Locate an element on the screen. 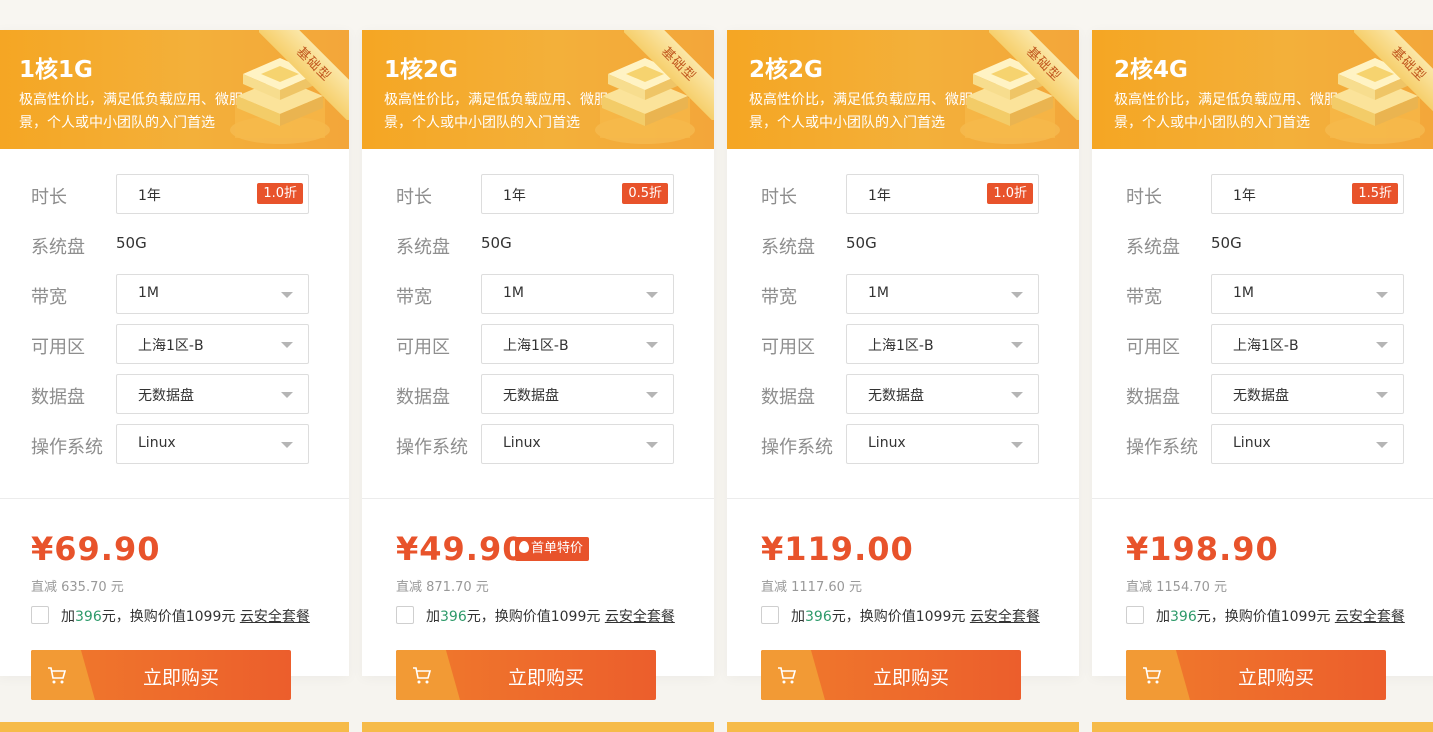 The image size is (1433, 732). saving-text: 直减 1117.60 元 is located at coordinates (812, 587).